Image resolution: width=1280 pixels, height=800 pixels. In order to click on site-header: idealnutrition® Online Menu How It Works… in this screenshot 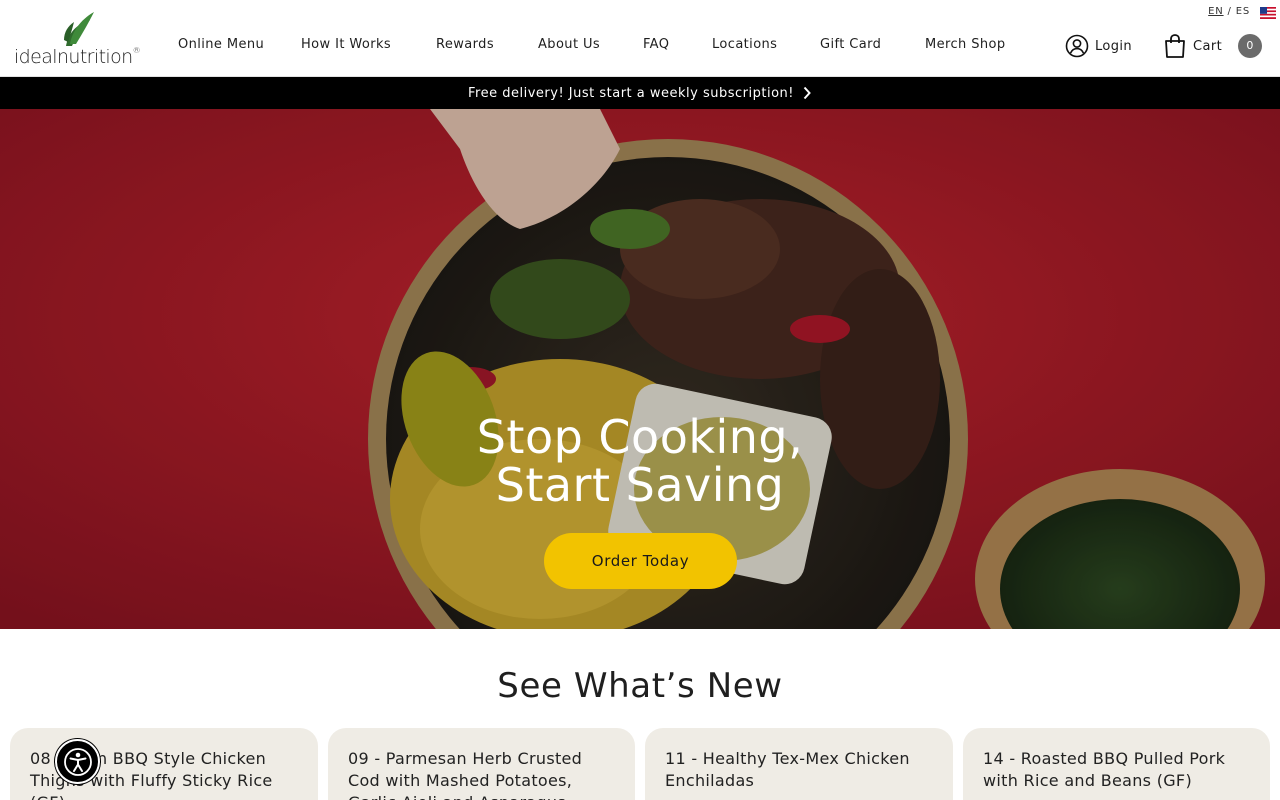, I will do `click(640, 38)`.